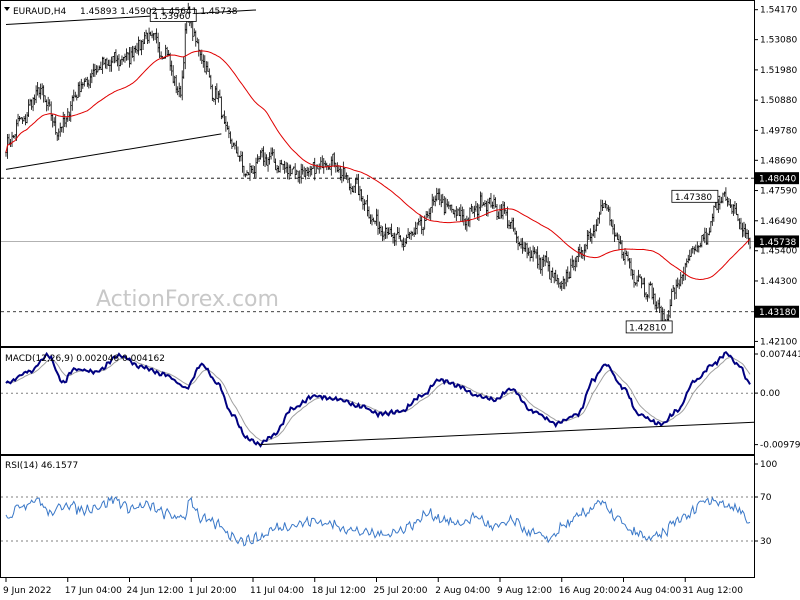  What do you see at coordinates (778, 131) in the screenshot?
I see `price-axis-tick-label: 1.49780` at bounding box center [778, 131].